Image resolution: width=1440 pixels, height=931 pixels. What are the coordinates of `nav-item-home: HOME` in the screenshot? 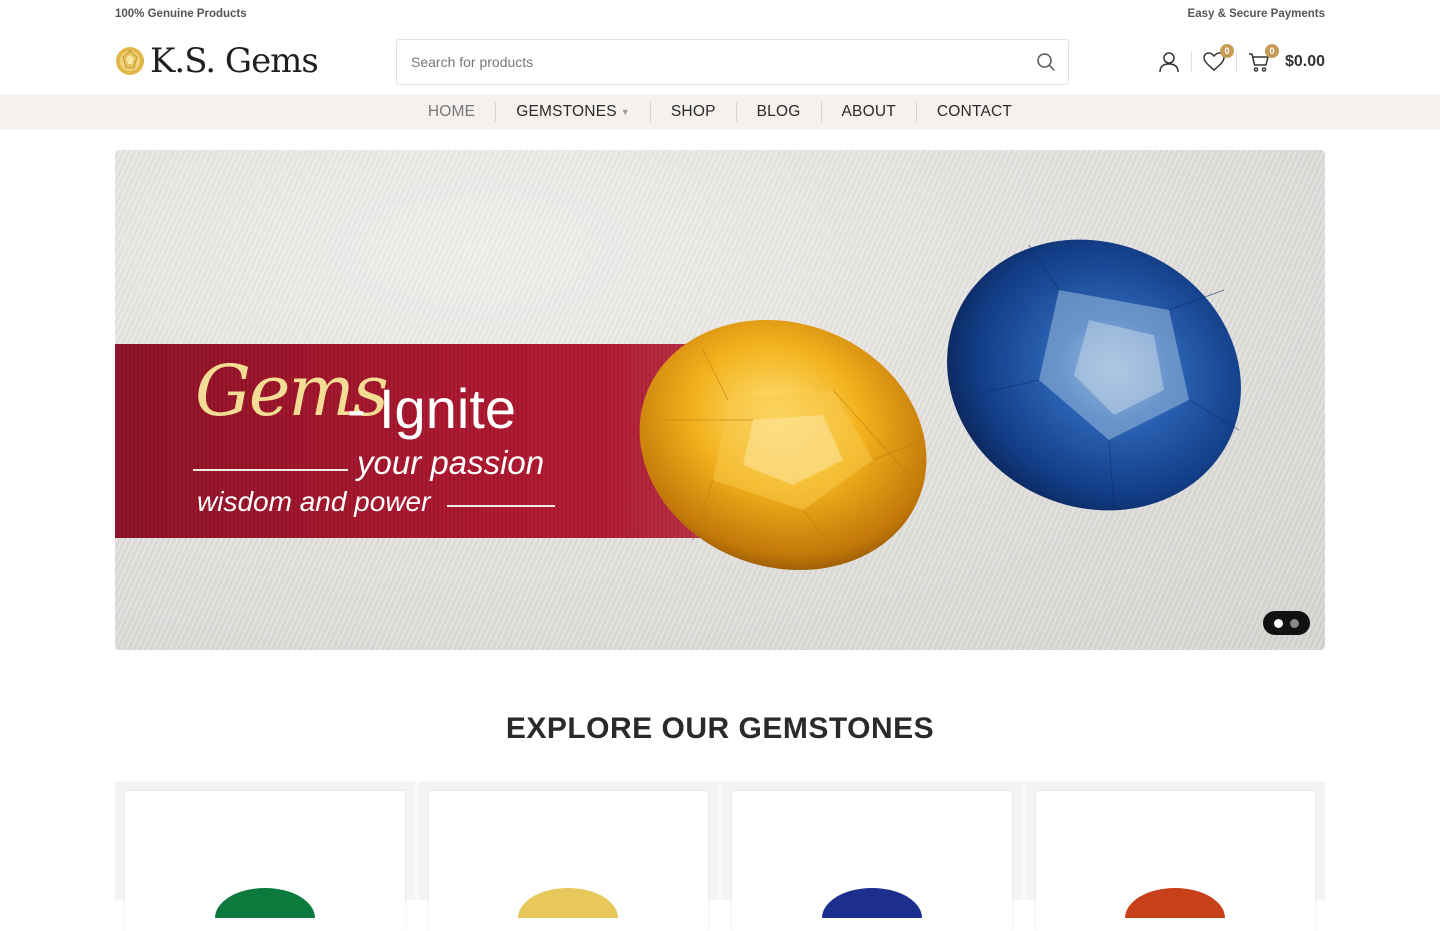 It's located at (452, 112).